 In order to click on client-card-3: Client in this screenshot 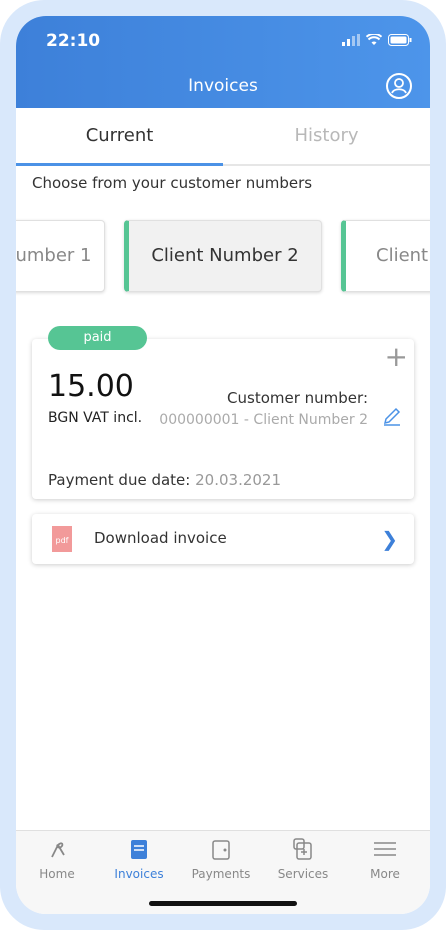, I will do `click(385, 256)`.